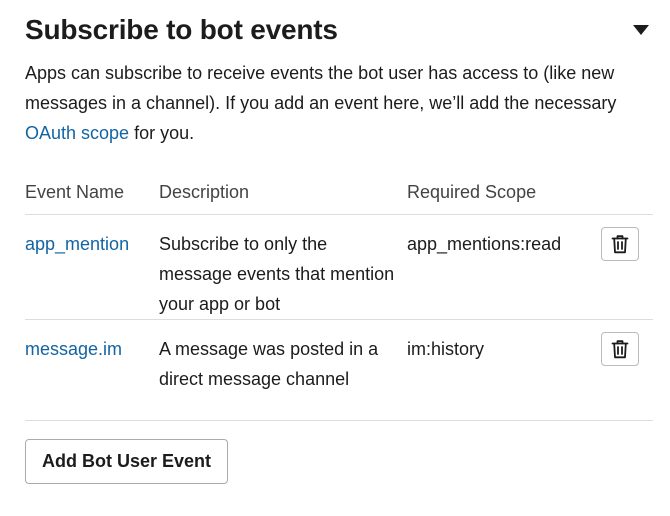 Image resolution: width=670 pixels, height=516 pixels. I want to click on column-header-required-scope: Required Scope, so click(500, 192).